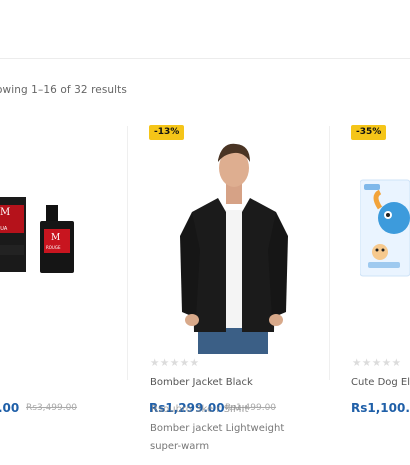 The height and width of the screenshot is (465, 410). Describe the element at coordinates (37, 235) in the screenshot. I see `perfume-bottles-icon: M AQUA M ROUGE` at that location.